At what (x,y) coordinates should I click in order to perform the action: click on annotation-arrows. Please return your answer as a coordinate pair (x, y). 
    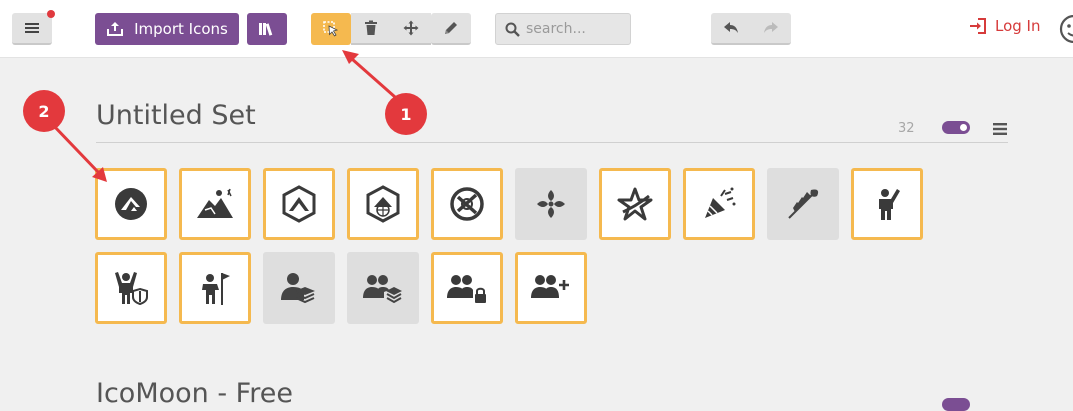
    Looking at the image, I should click on (223, 116).